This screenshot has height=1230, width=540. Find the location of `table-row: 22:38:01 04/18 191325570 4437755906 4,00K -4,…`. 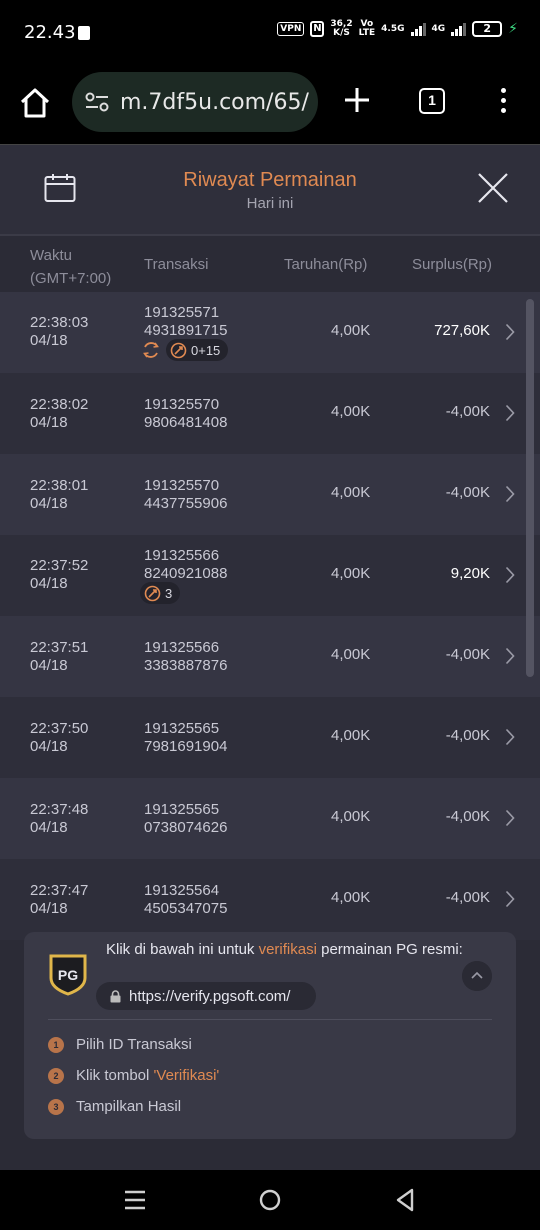

table-row: 22:38:01 04/18 191325570 4437755906 4,00K -4,… is located at coordinates (270, 494).